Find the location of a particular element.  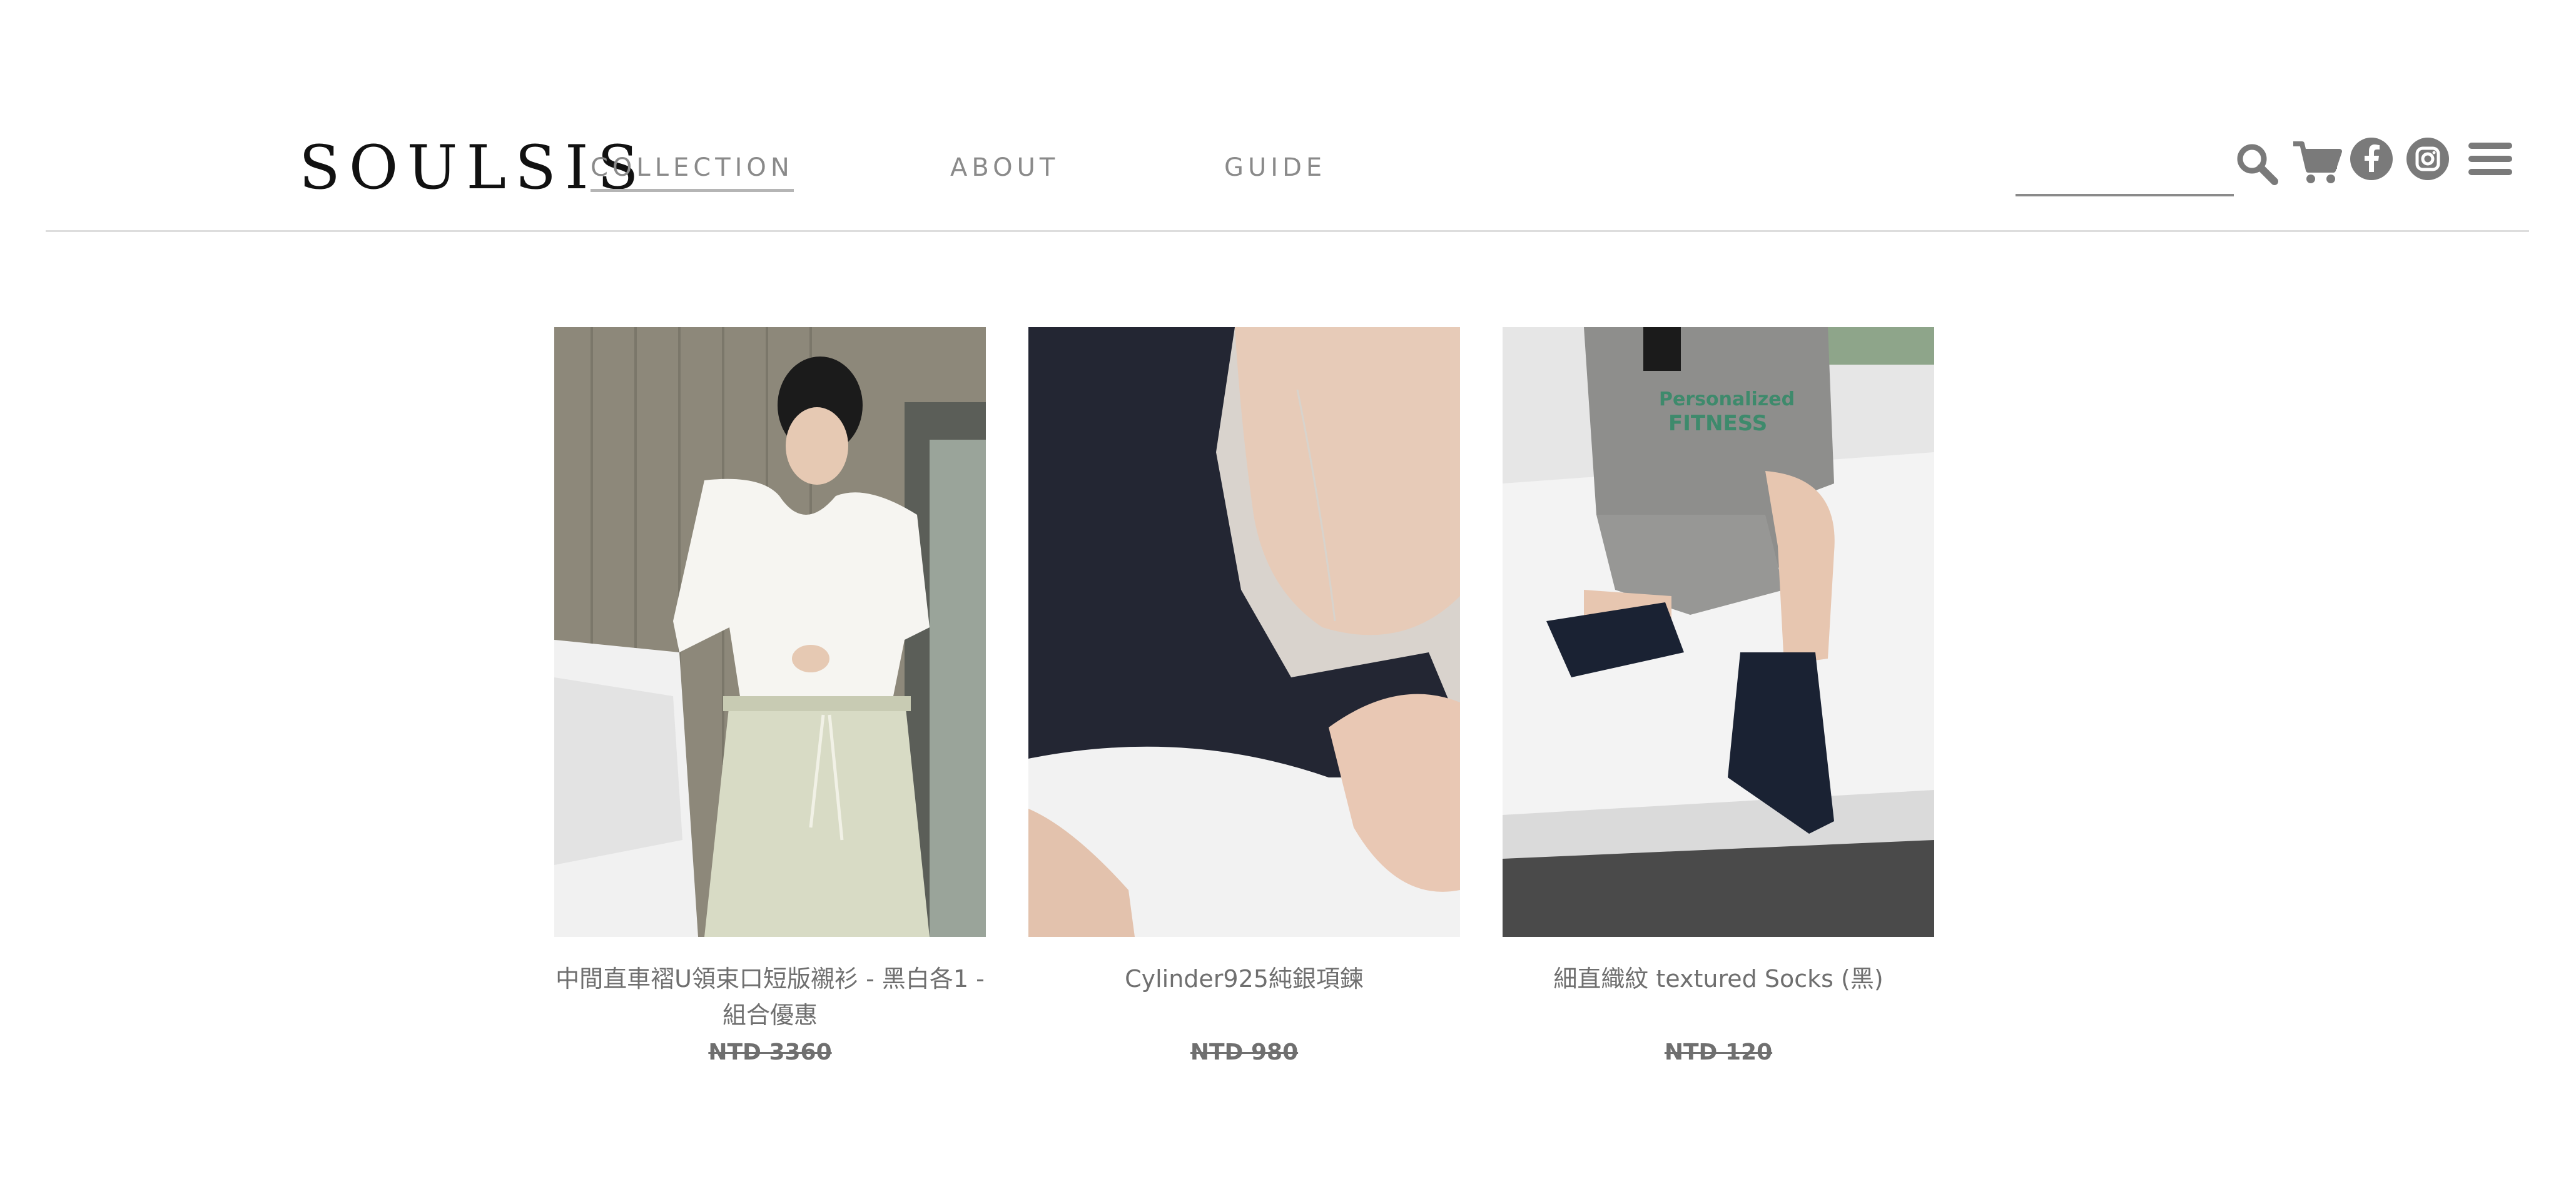

cart-icon is located at coordinates (2317, 162).